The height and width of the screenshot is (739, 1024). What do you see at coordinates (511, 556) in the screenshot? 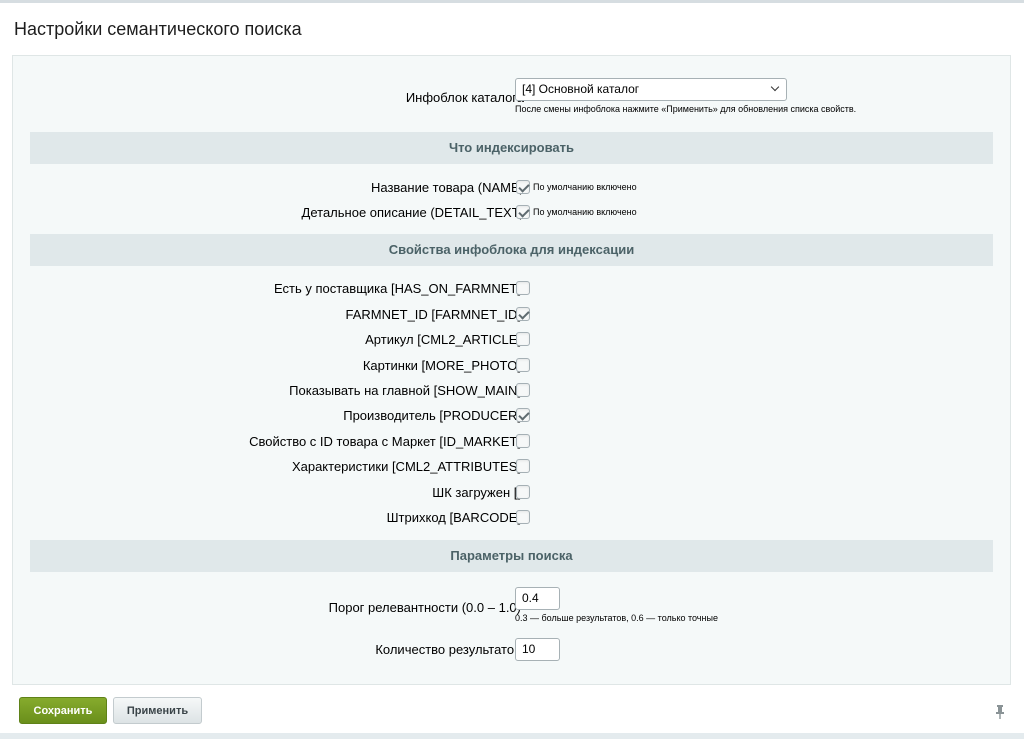
I see `section-search-params: Параметры поиска` at bounding box center [511, 556].